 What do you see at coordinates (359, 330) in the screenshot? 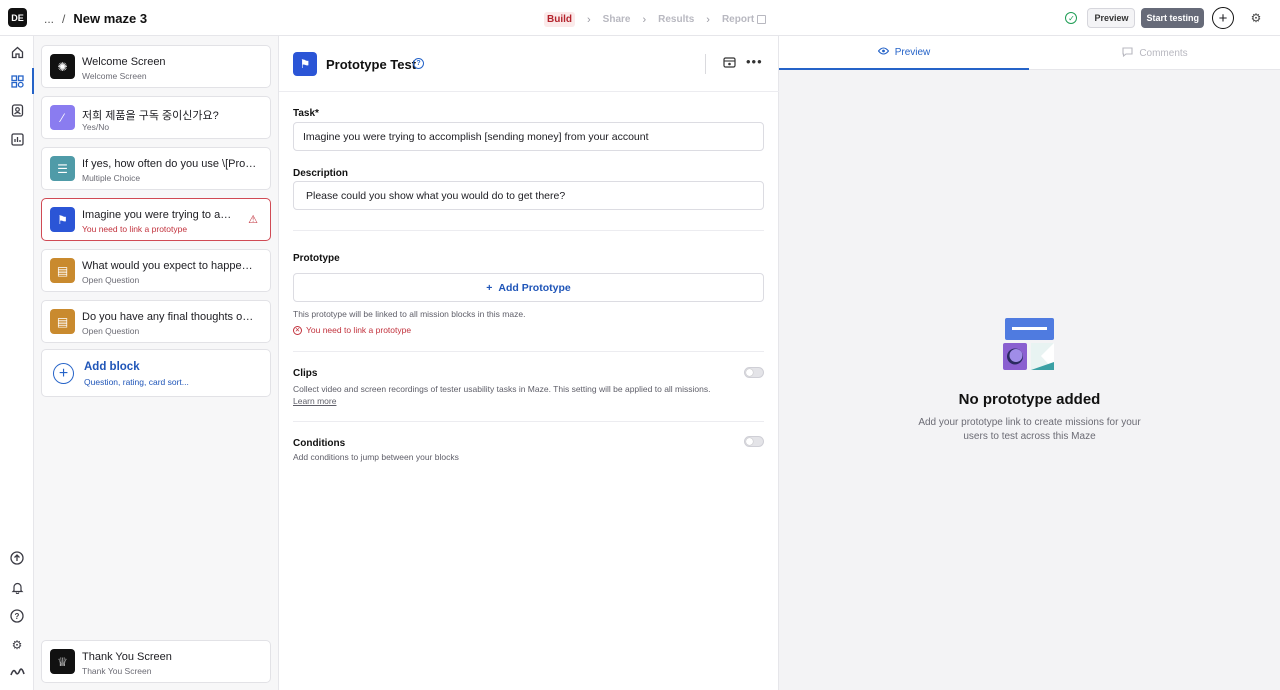
I see `prototype-error-text: You need to link a prototype` at bounding box center [359, 330].